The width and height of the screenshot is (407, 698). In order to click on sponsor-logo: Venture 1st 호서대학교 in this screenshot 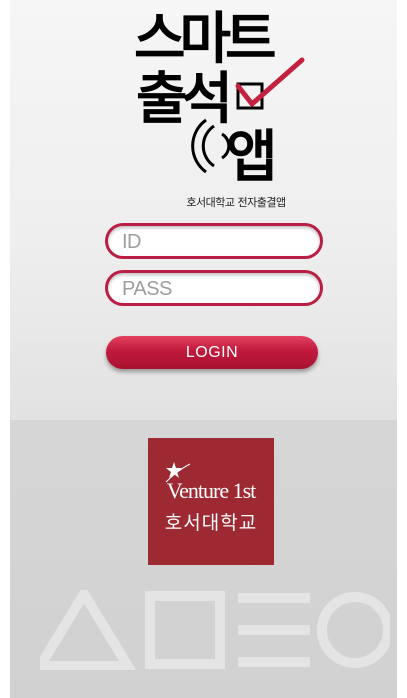, I will do `click(211, 501)`.